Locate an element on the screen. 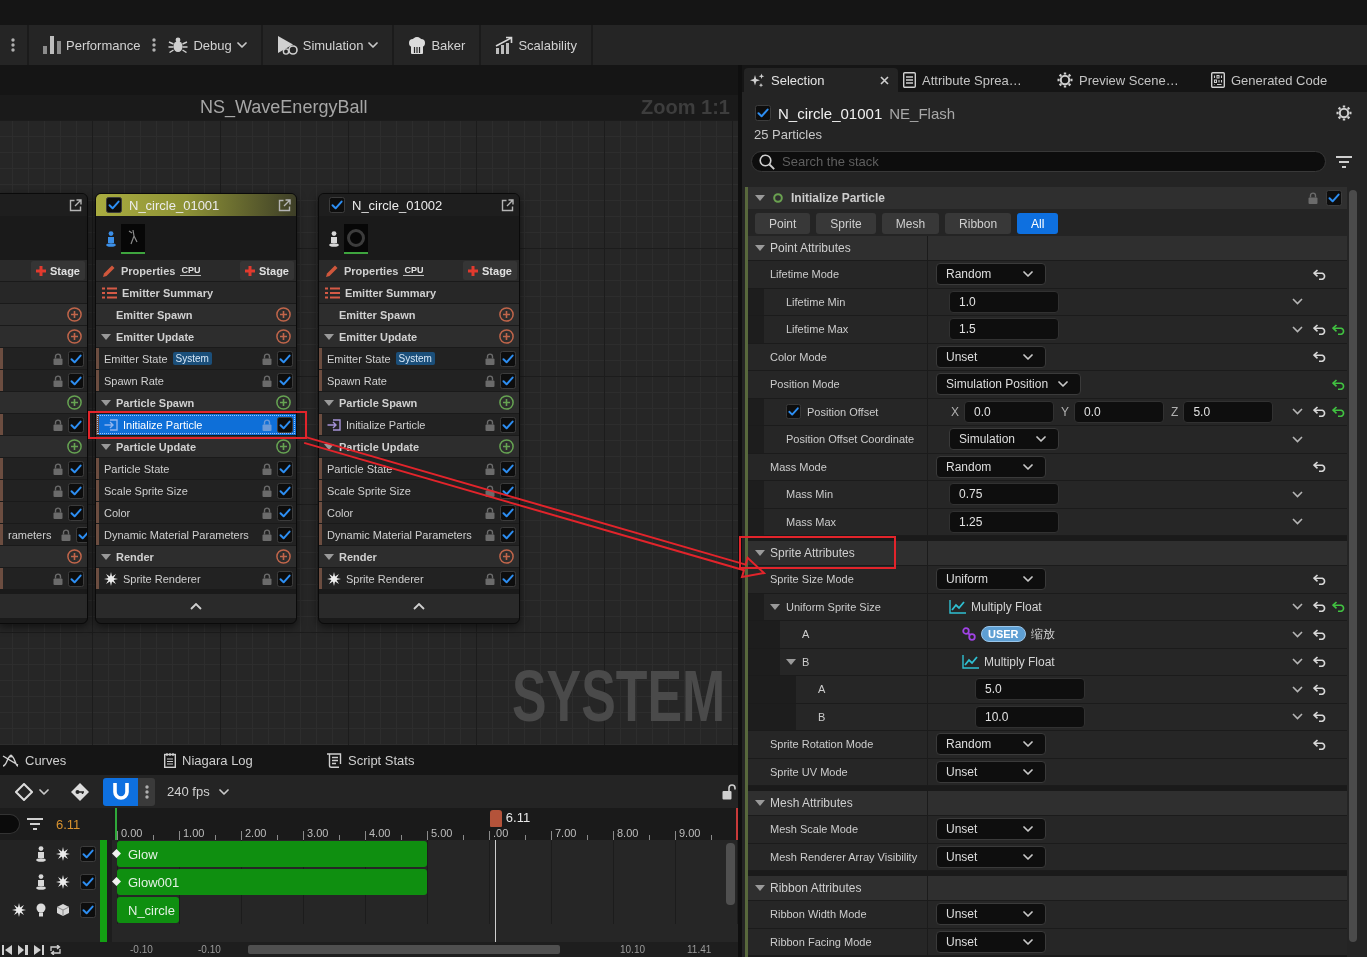 The width and height of the screenshot is (1367, 957). number-field: 1.0 is located at coordinates (1004, 301).